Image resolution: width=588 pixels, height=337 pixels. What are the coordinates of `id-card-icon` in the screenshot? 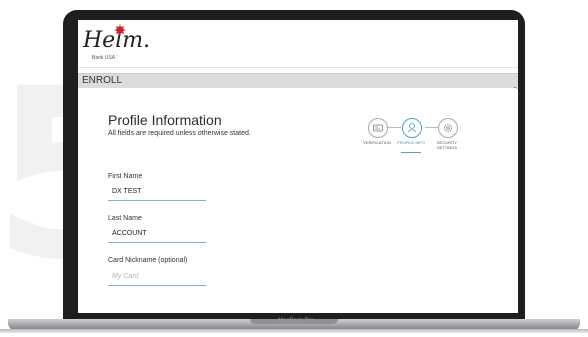 It's located at (378, 128).